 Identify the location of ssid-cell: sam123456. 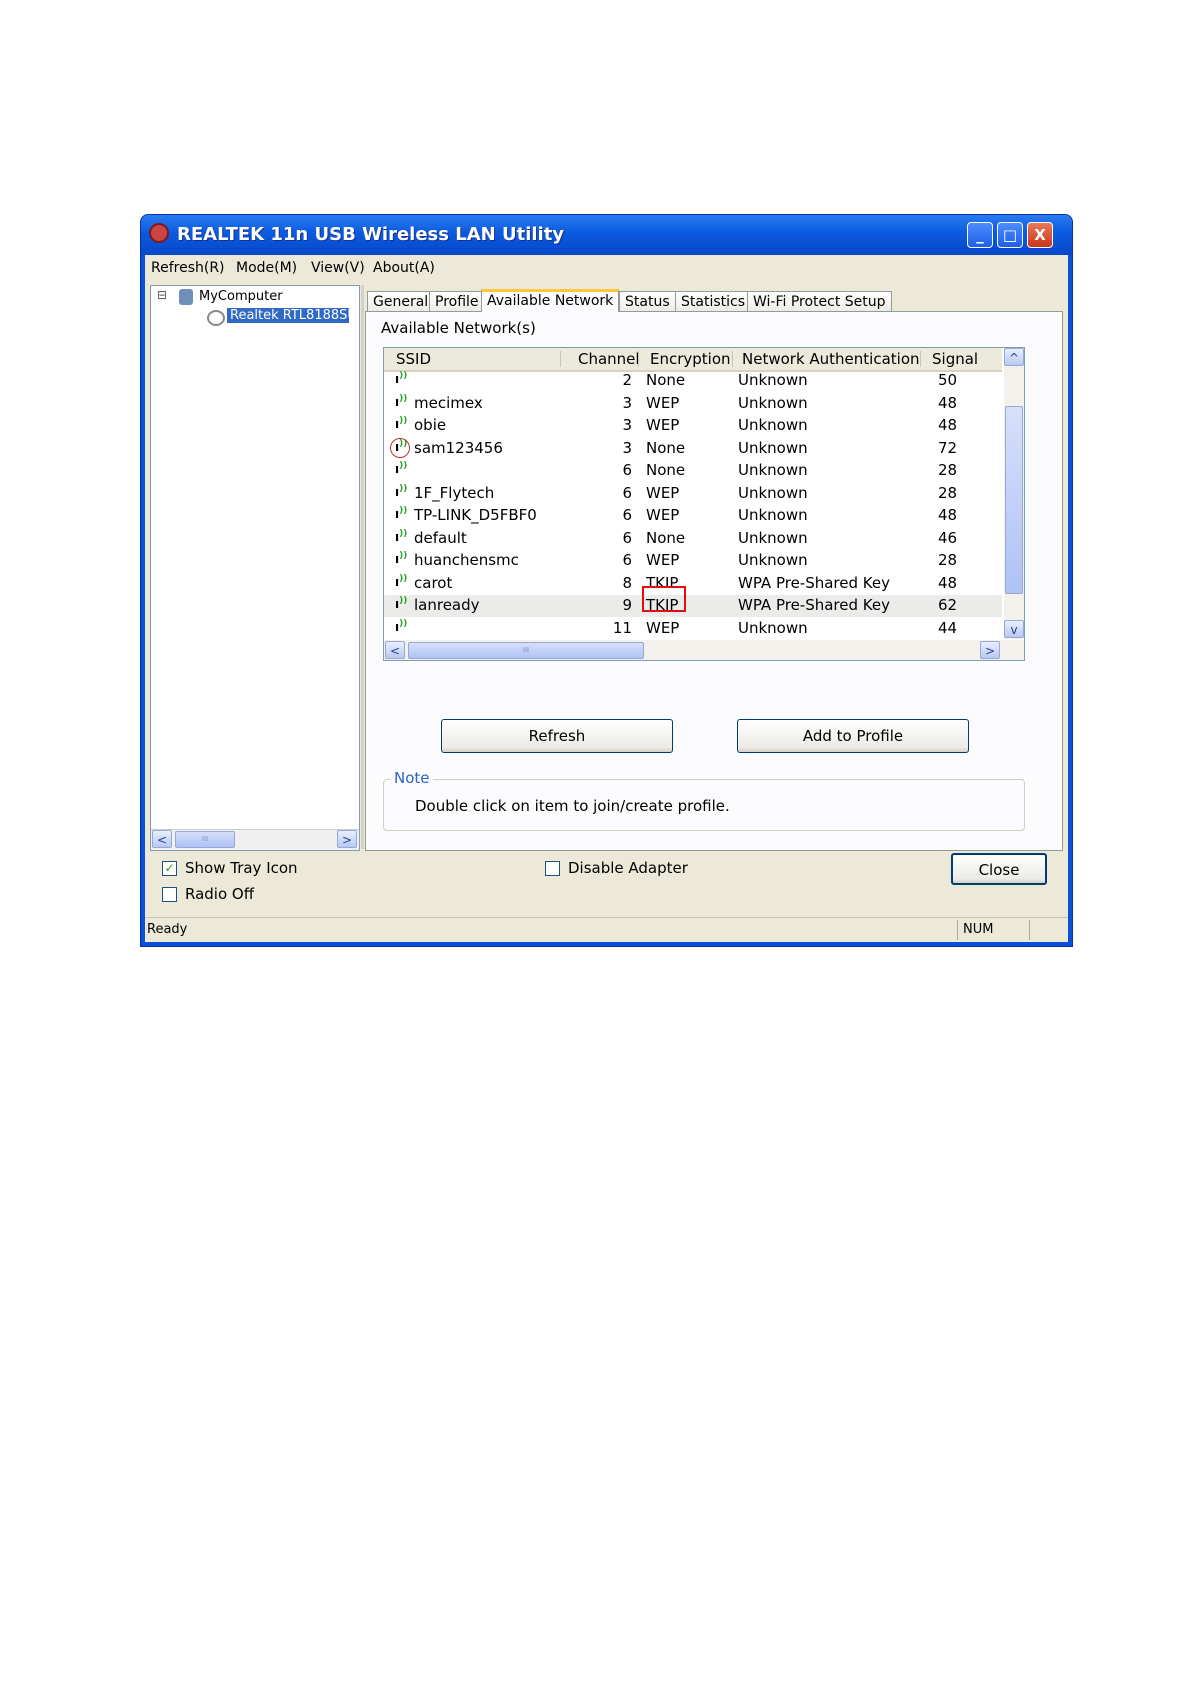
(458, 447).